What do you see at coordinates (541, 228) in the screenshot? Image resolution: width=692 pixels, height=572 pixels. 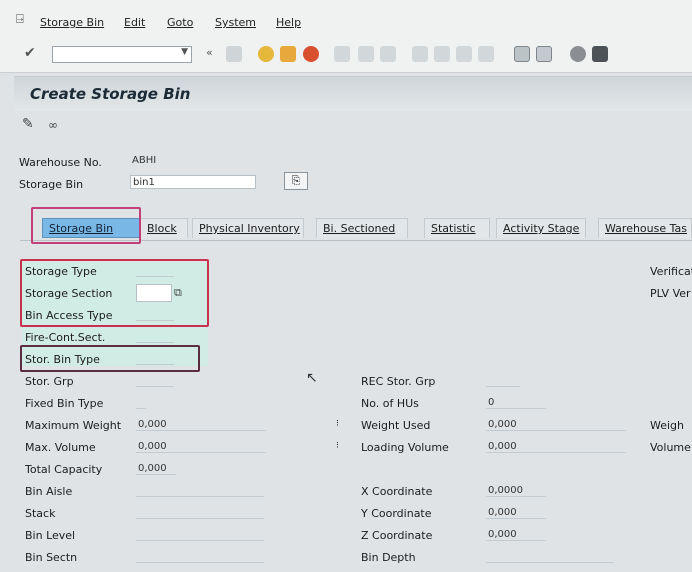 I see `tab-activity-stage: Activity Stage` at bounding box center [541, 228].